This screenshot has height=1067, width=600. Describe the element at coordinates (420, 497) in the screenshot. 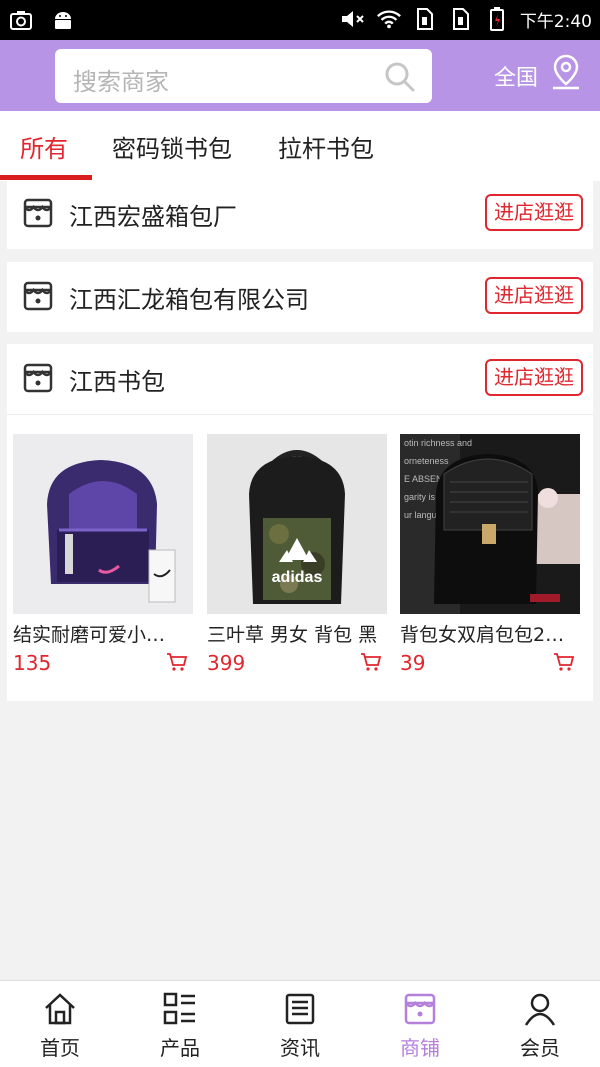

I see `svg-text: garity is` at that location.